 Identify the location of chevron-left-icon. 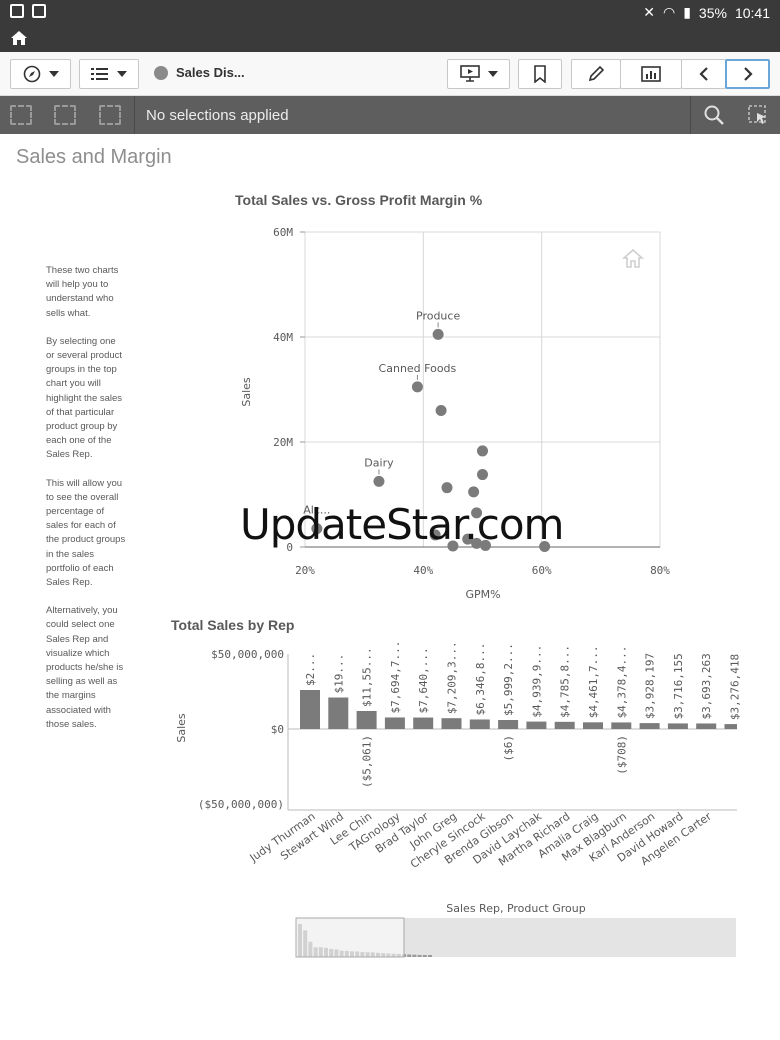
(703, 74).